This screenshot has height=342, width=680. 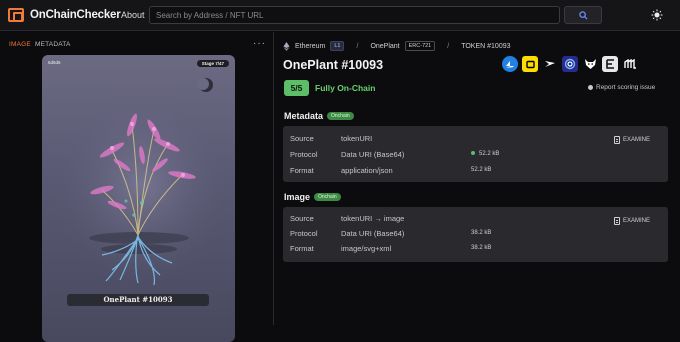 What do you see at coordinates (384, 46) in the screenshot?
I see `collection-name: OnePlant` at bounding box center [384, 46].